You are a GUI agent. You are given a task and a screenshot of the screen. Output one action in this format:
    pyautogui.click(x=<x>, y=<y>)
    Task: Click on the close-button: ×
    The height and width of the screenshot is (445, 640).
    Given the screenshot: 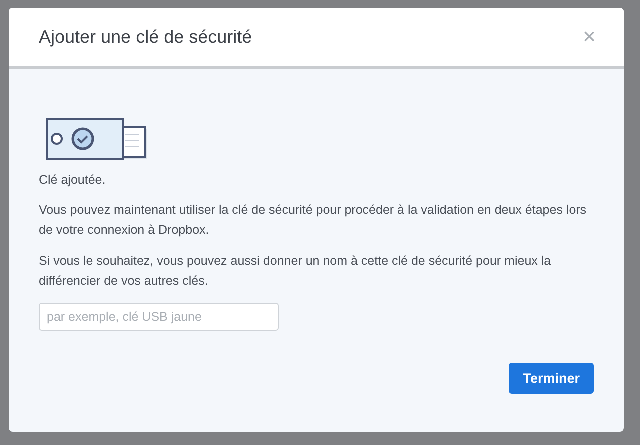 What is the action you would take?
    pyautogui.click(x=589, y=37)
    